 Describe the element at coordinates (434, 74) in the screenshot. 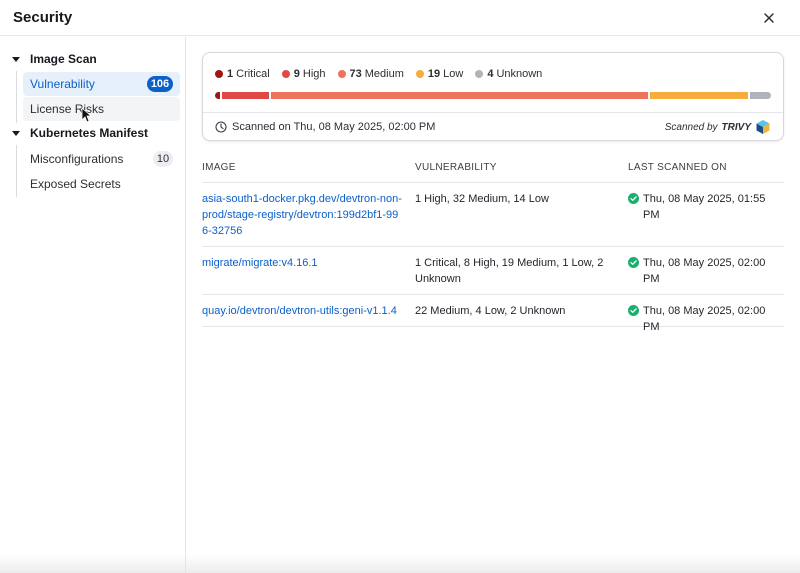

I see `legend-count: 19` at that location.